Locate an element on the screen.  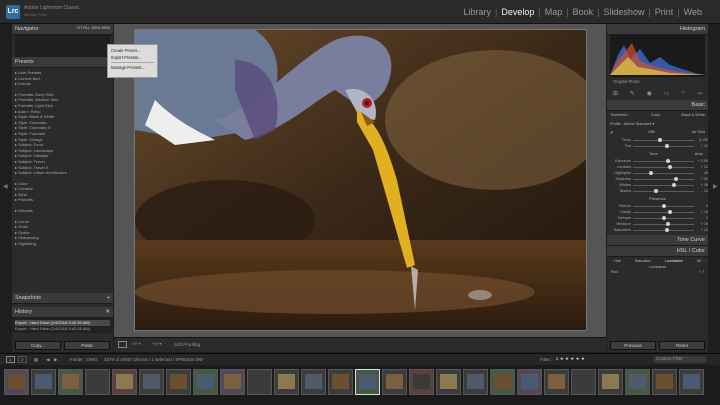
crop-tool-icon: ⊞ is located at coordinates (615, 93).